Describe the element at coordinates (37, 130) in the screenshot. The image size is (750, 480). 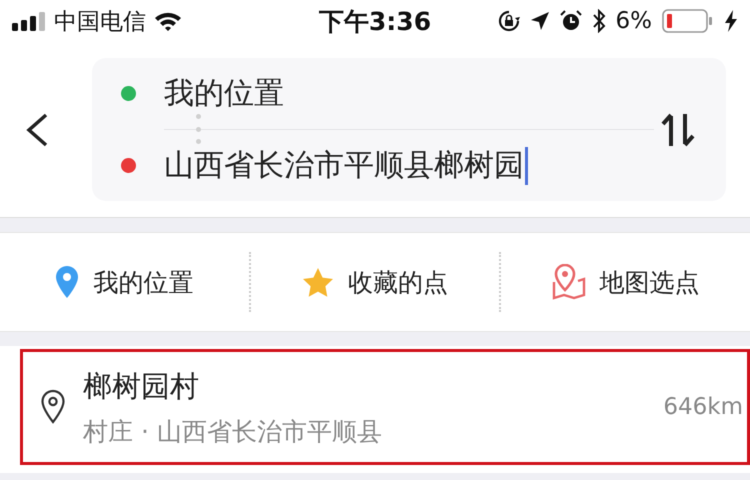
I see `back-icon` at that location.